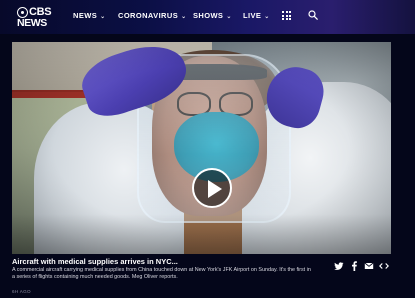 This screenshot has height=298, width=415. Describe the element at coordinates (21, 291) in the screenshot. I see `video-timestamp: 6H AGO` at that location.